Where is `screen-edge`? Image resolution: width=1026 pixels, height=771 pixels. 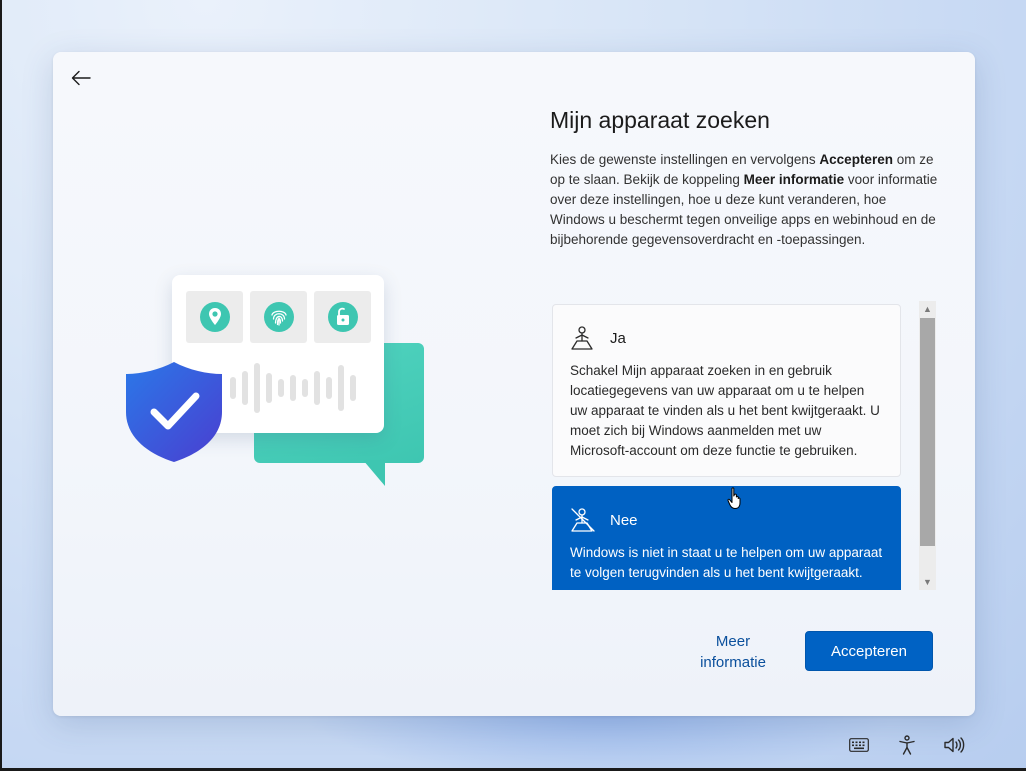 screen-edge is located at coordinates (1, 385).